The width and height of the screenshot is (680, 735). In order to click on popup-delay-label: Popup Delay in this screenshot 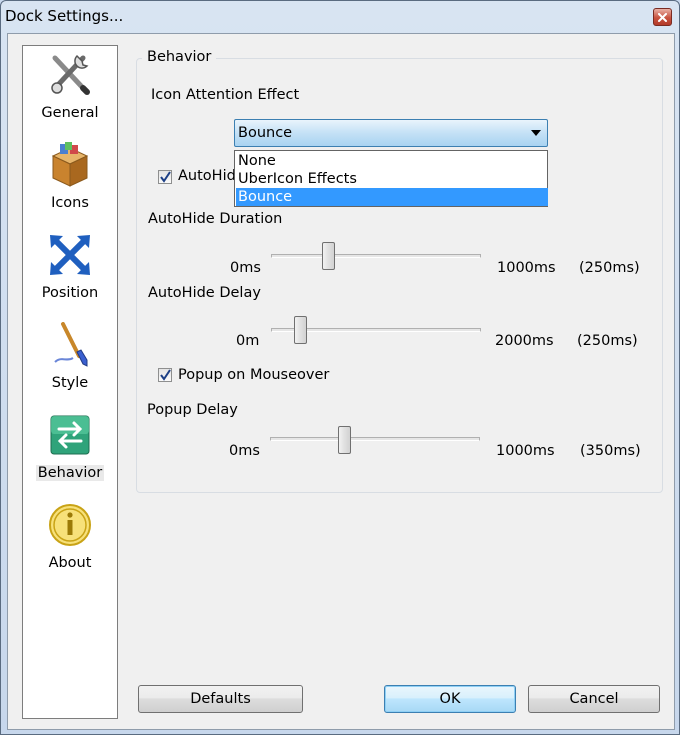, I will do `click(192, 410)`.